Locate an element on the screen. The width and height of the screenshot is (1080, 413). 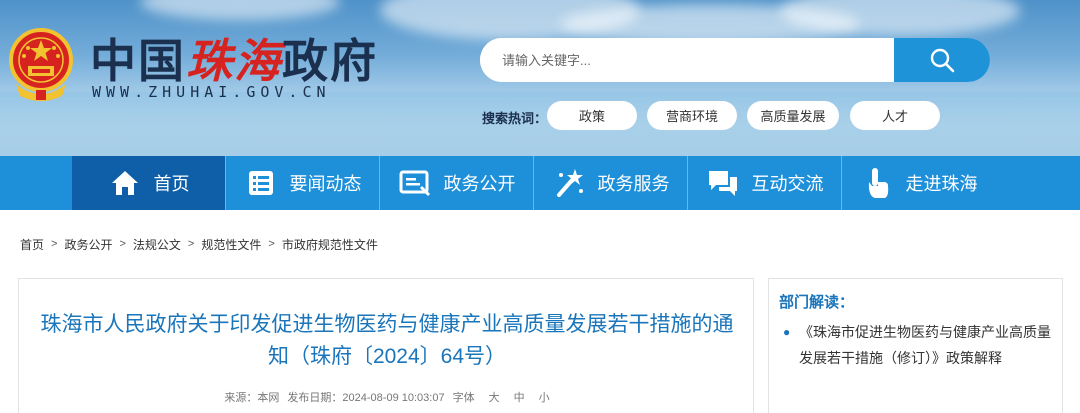
article-meta: 来源：本网 发布日期：2024-08-09 10:03:07 字体 大 中 小 is located at coordinates (387, 397).